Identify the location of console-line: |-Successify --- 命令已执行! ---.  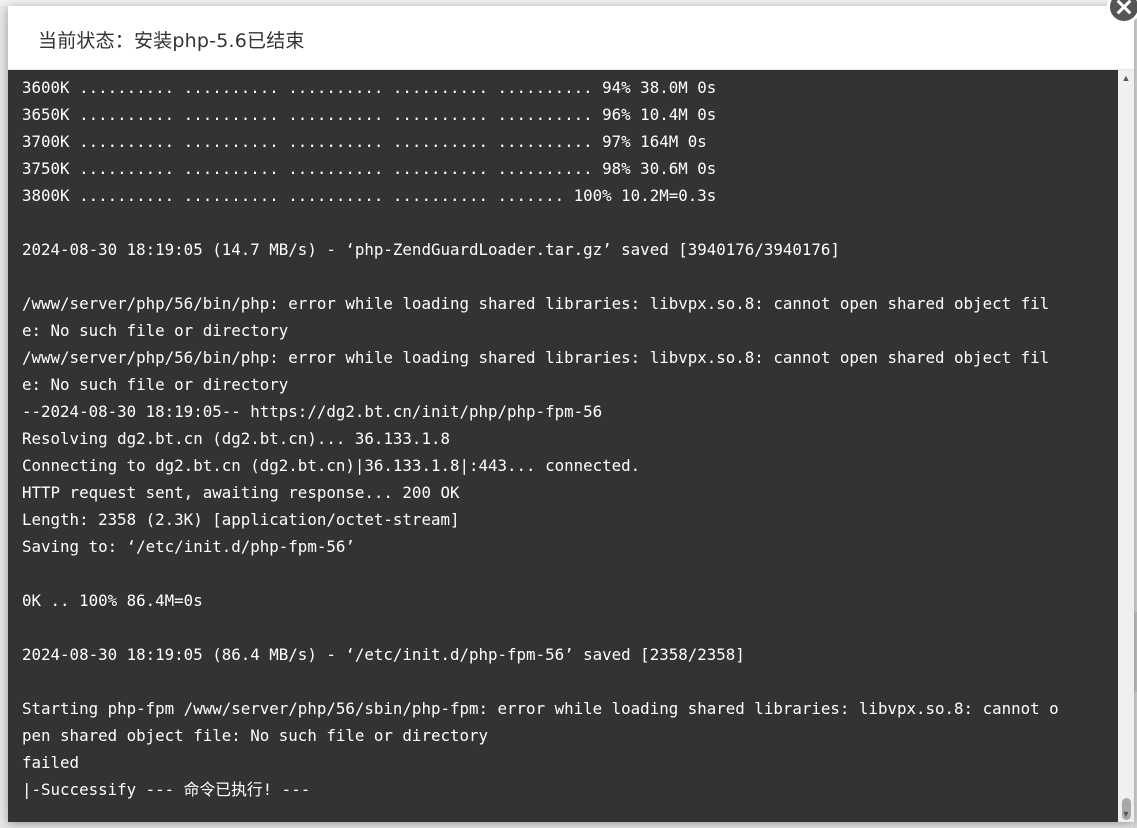
(166, 789).